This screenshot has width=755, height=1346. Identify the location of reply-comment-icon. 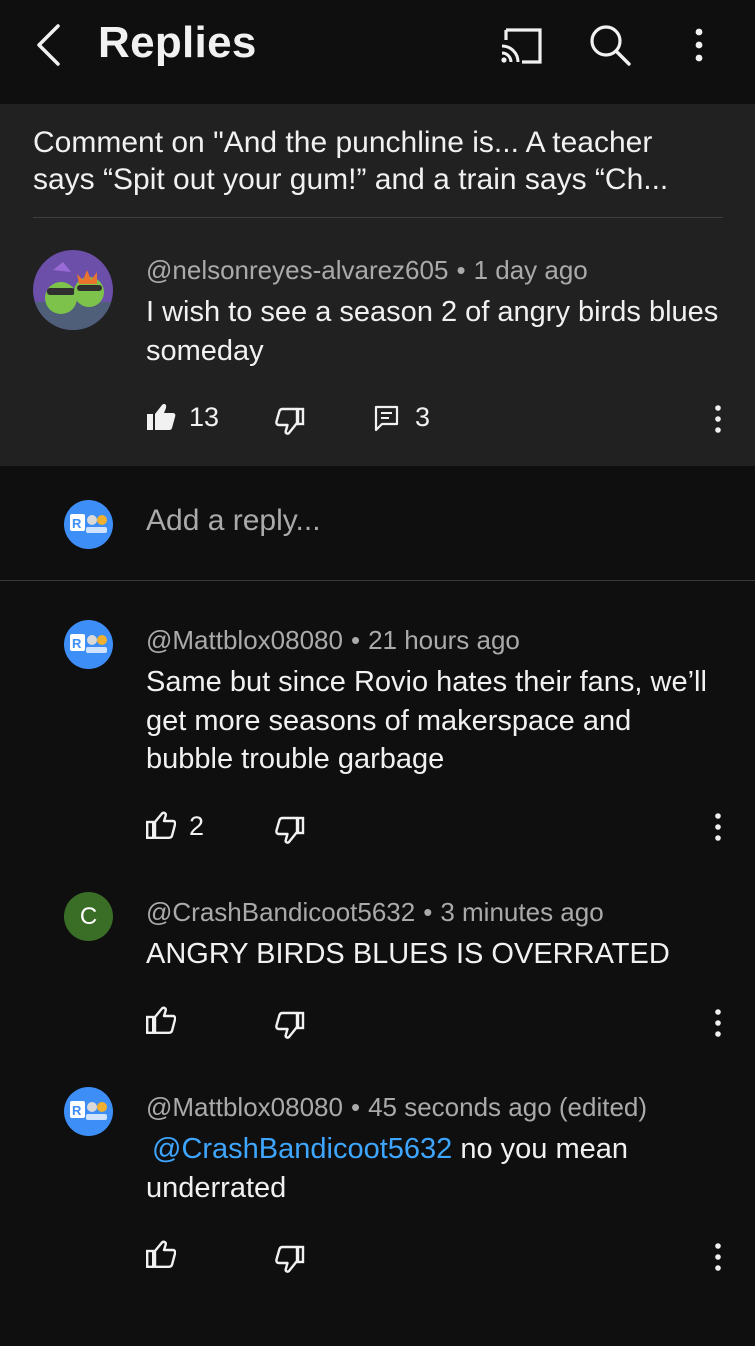
(387, 419).